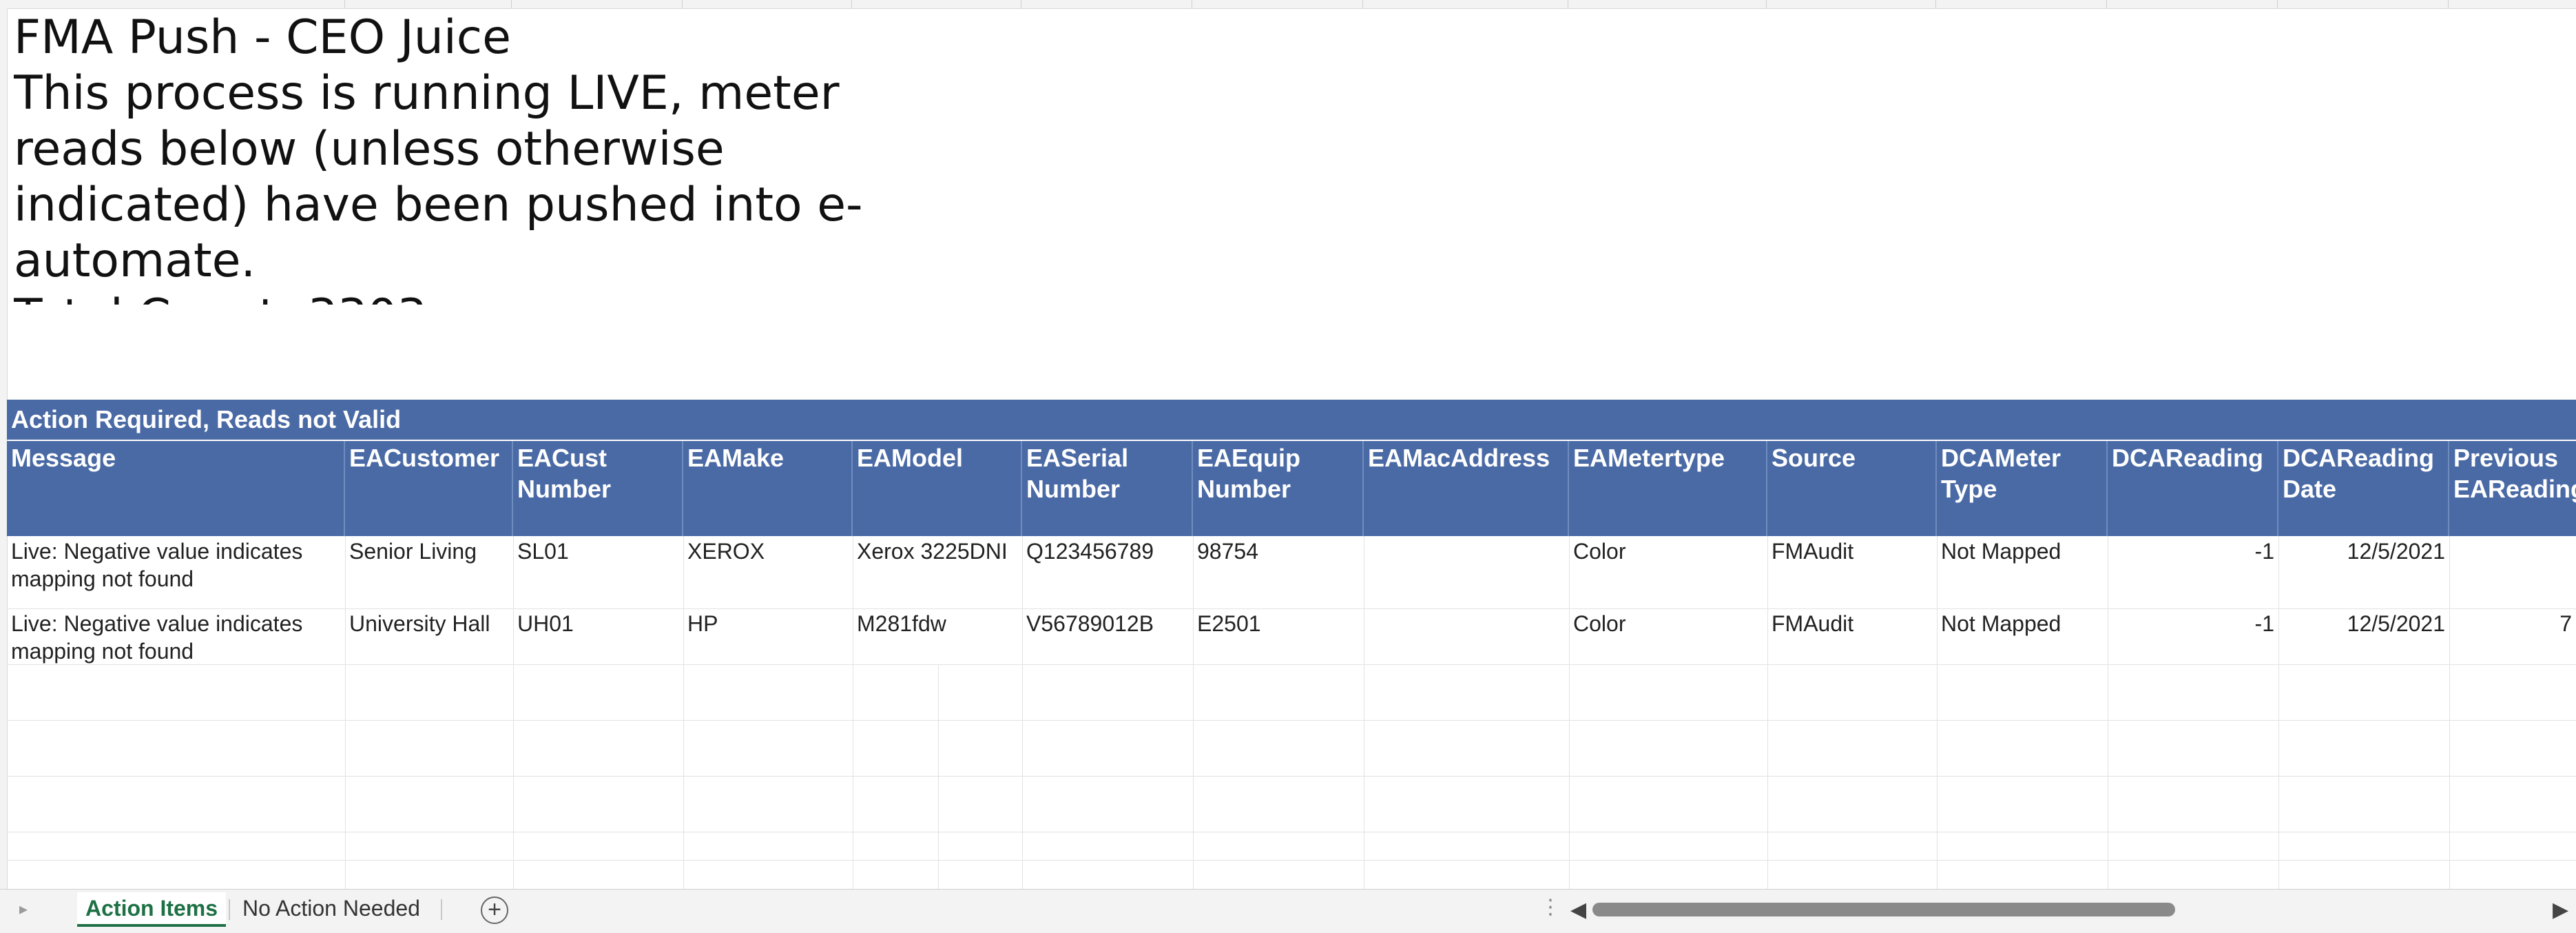 The image size is (2576, 933). I want to click on header-eametertype: EAMetertype, so click(1668, 488).